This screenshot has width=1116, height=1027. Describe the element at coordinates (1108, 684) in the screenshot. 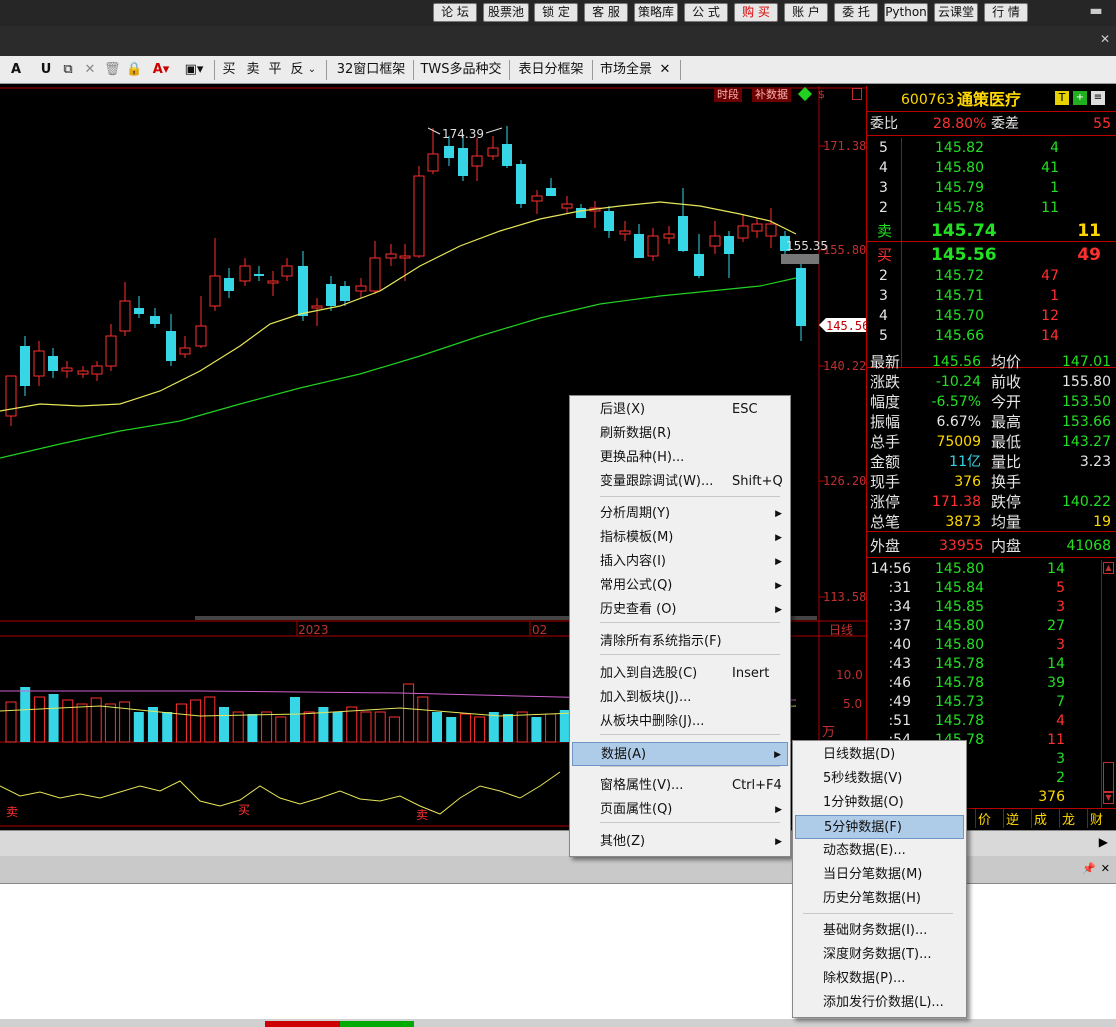

I see `tick-scrollbar: ▲ ▼` at that location.